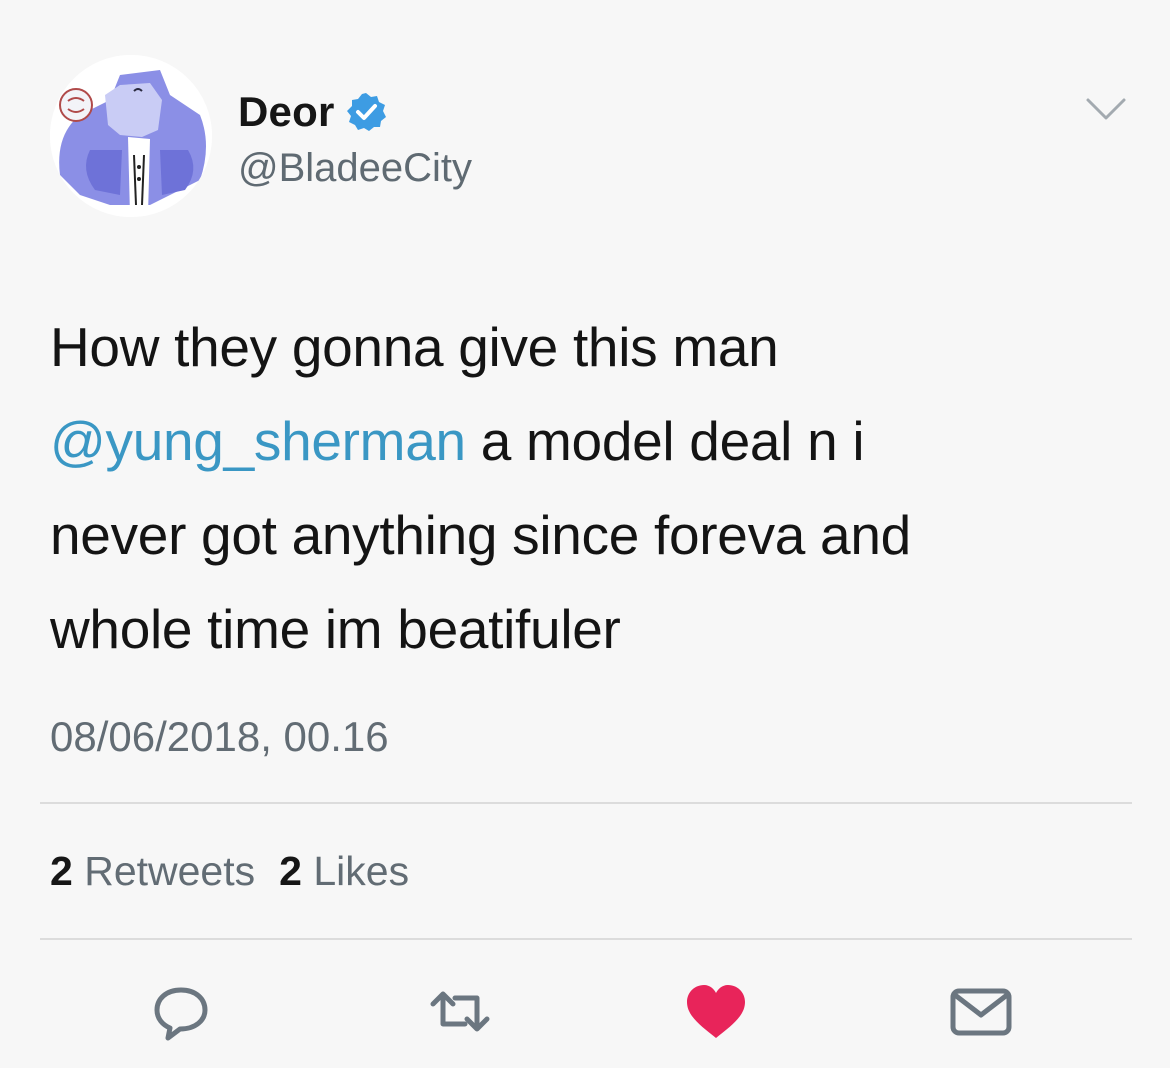 This screenshot has height=1068, width=1170. What do you see at coordinates (258, 441) in the screenshot?
I see `mention-link: @yung_sherman` at bounding box center [258, 441].